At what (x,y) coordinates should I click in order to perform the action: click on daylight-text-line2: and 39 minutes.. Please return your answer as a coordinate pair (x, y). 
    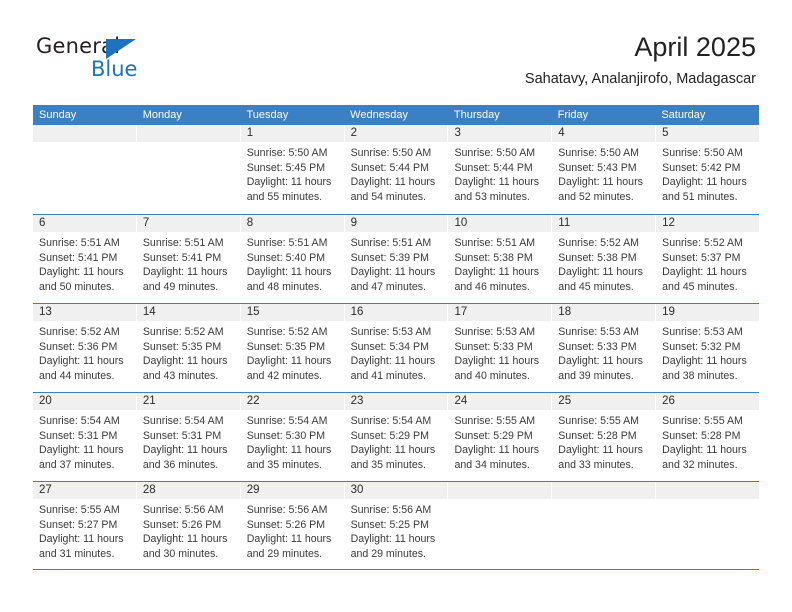
    Looking at the image, I should click on (596, 375).